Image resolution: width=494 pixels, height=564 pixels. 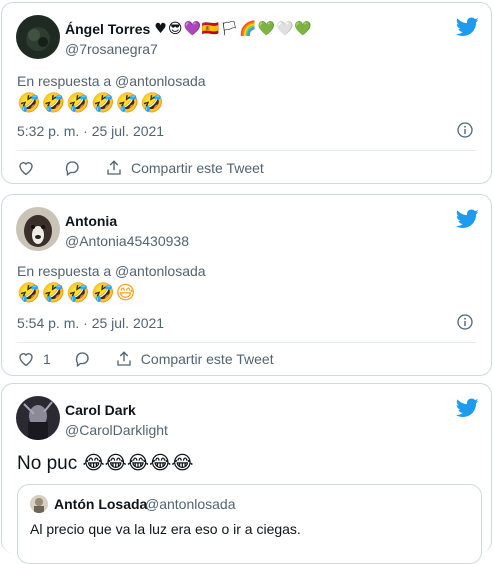 I want to click on quoted-user-name: Antón Losada, so click(x=101, y=504).